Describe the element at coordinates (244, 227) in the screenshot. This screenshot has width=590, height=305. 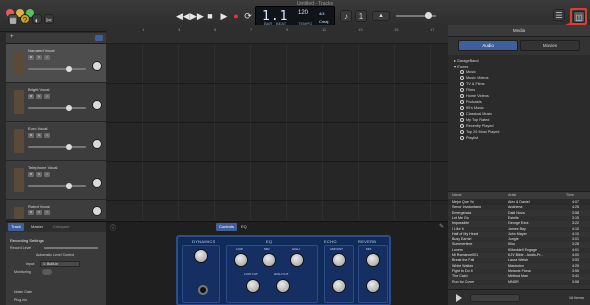
I see `tab-eq: EQ` at that location.